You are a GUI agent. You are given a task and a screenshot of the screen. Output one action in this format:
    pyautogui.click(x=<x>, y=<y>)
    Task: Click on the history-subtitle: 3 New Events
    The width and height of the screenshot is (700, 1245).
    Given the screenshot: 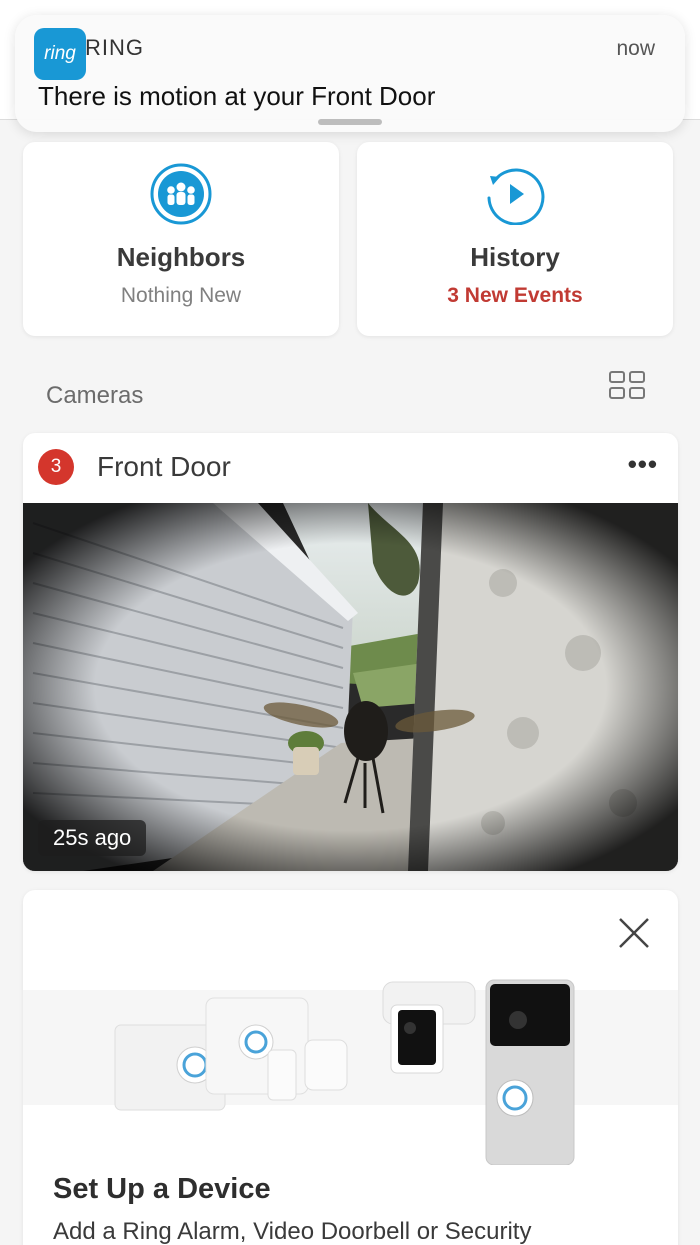 What is the action you would take?
    pyautogui.click(x=515, y=295)
    